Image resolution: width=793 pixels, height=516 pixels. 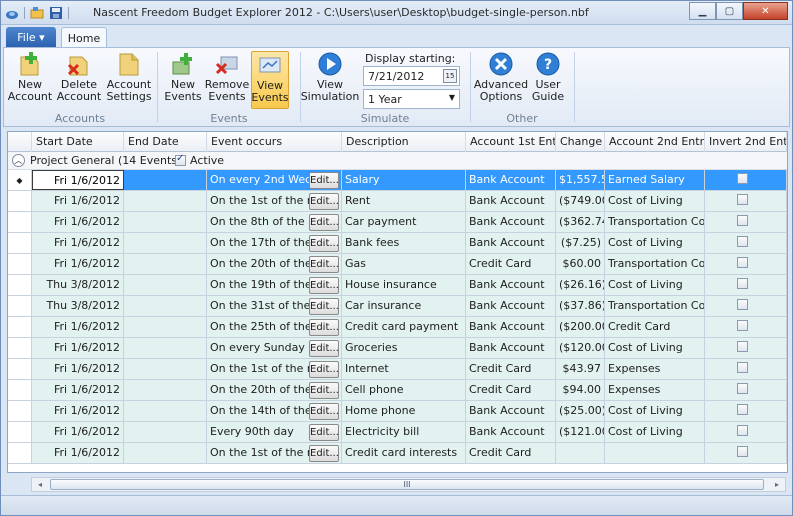 What do you see at coordinates (404, 180) in the screenshot?
I see `cell-description: Salary` at bounding box center [404, 180].